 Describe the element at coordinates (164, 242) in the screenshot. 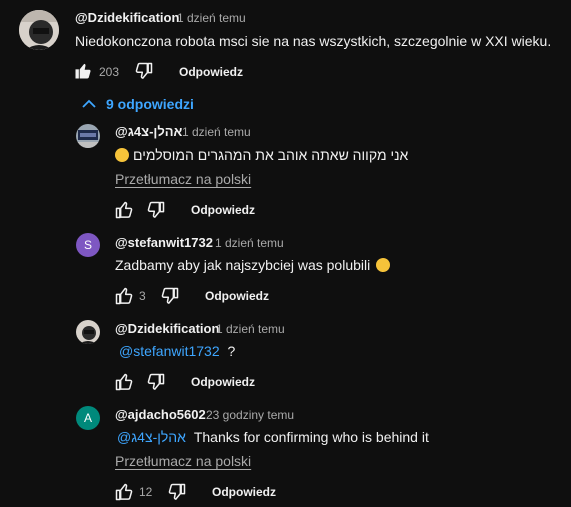

I see `reply-author: @stefanwit1732` at that location.